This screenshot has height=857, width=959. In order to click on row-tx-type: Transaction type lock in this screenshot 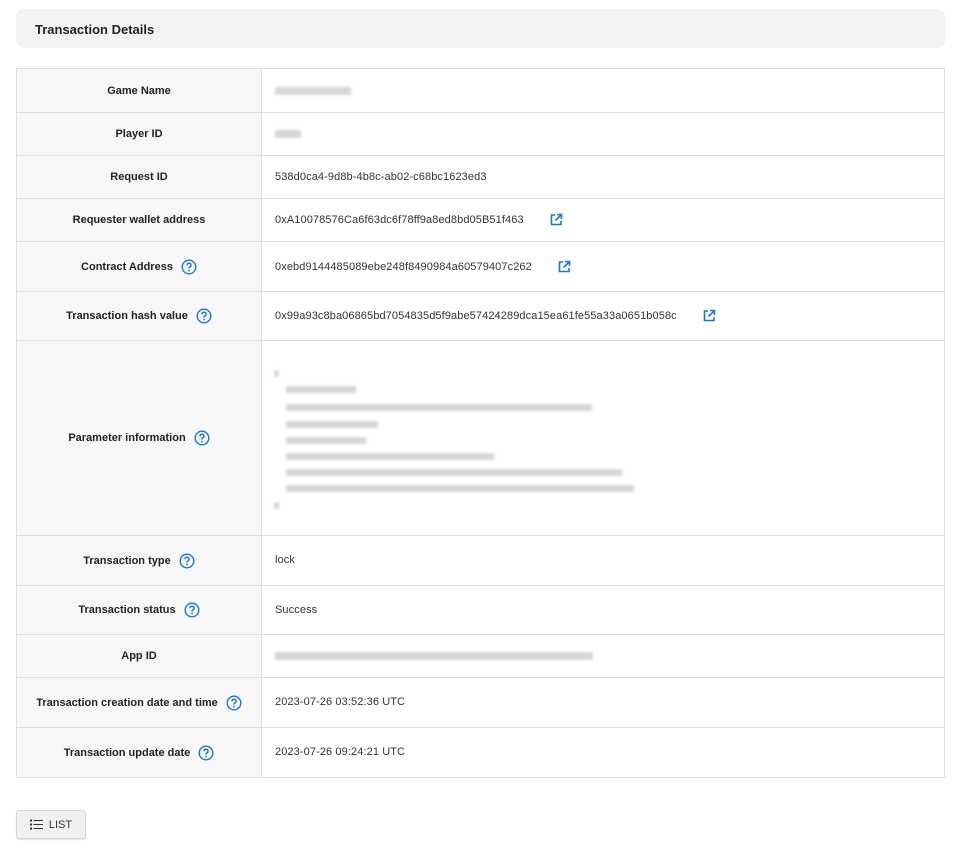, I will do `click(480, 560)`.